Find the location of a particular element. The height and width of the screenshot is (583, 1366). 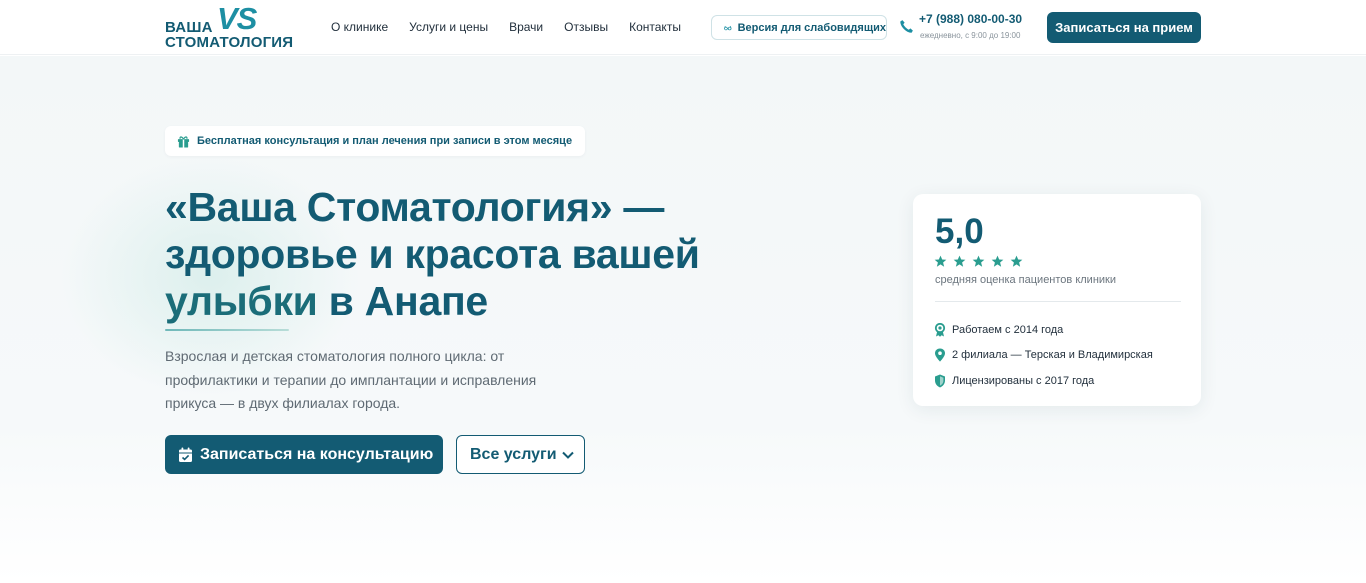

hero-title-highlight: улыбки is located at coordinates (241, 304).